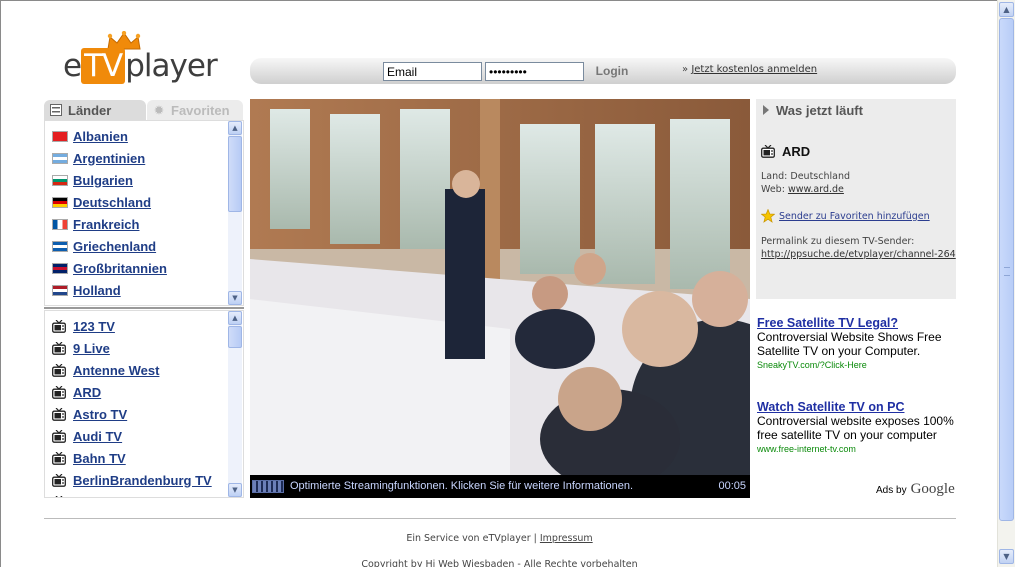 The height and width of the screenshot is (567, 1015). Describe the element at coordinates (754, 69) in the screenshot. I see `signup-link: Jetzt kostenlos anmelden` at that location.